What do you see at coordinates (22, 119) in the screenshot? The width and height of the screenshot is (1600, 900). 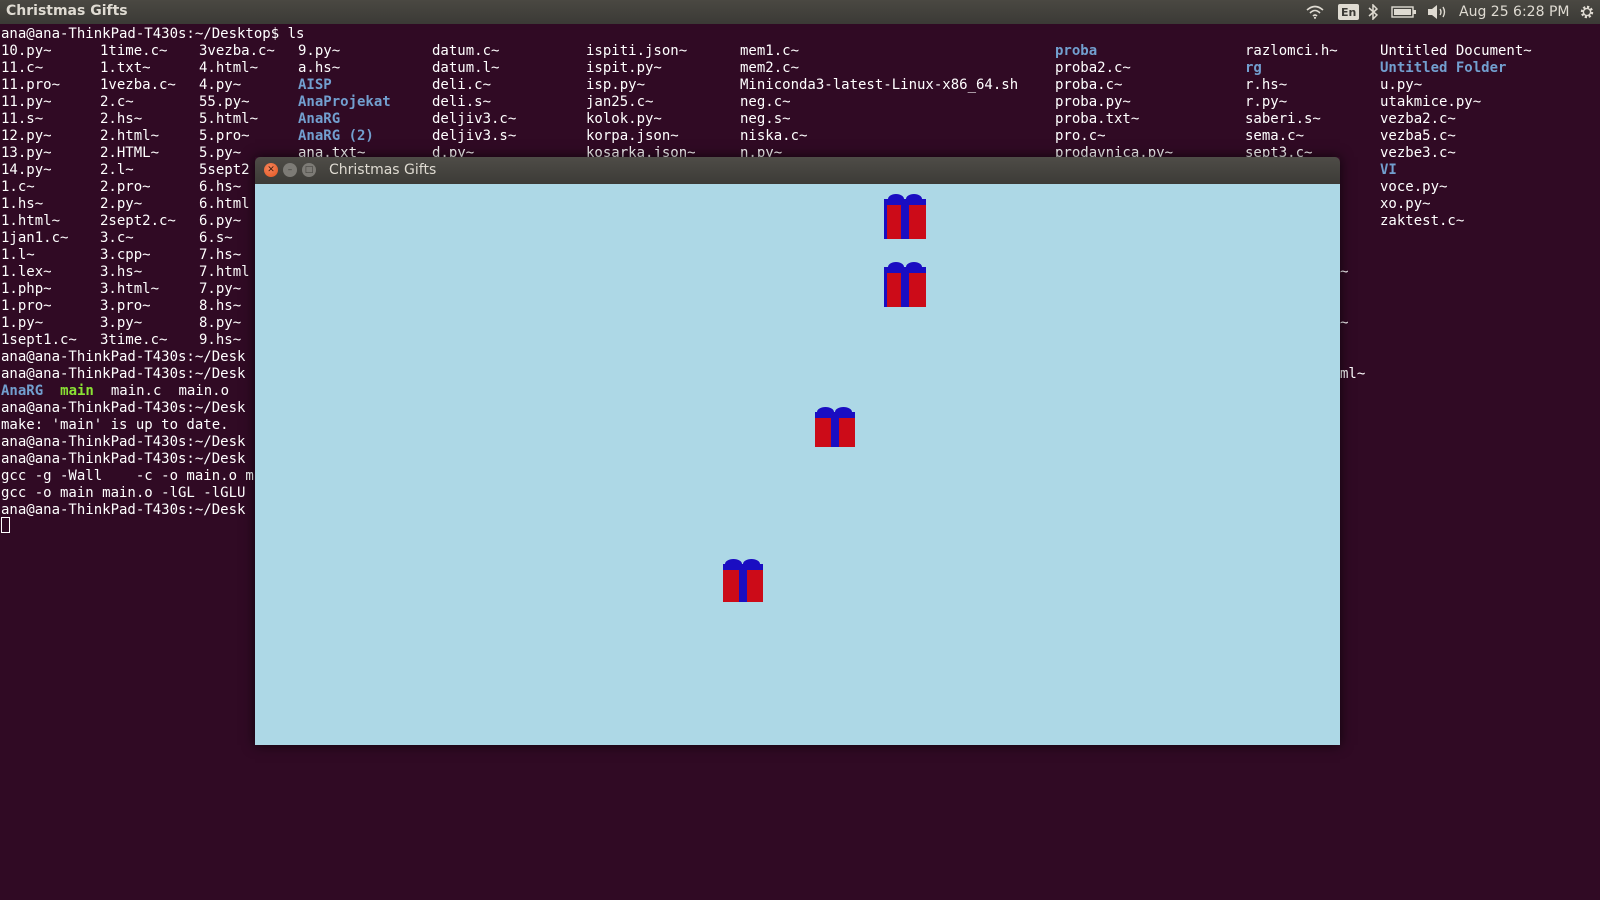 I see `ls-file-entry: 11.s~` at bounding box center [22, 119].